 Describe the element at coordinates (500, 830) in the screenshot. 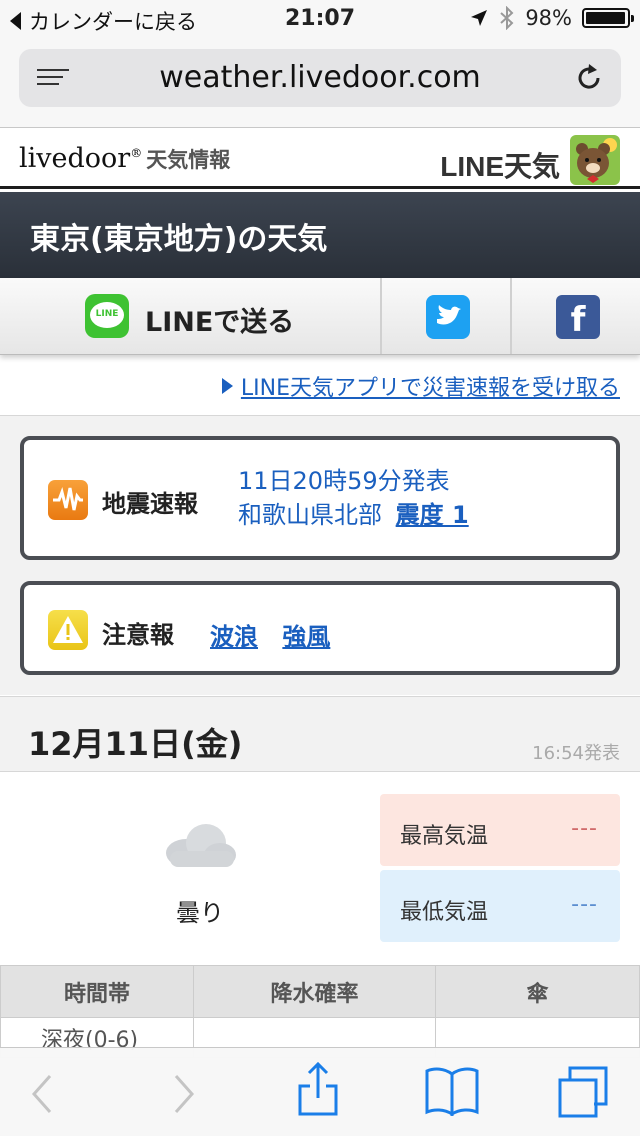

I see `high-temp-box: 最高気温 ---` at that location.